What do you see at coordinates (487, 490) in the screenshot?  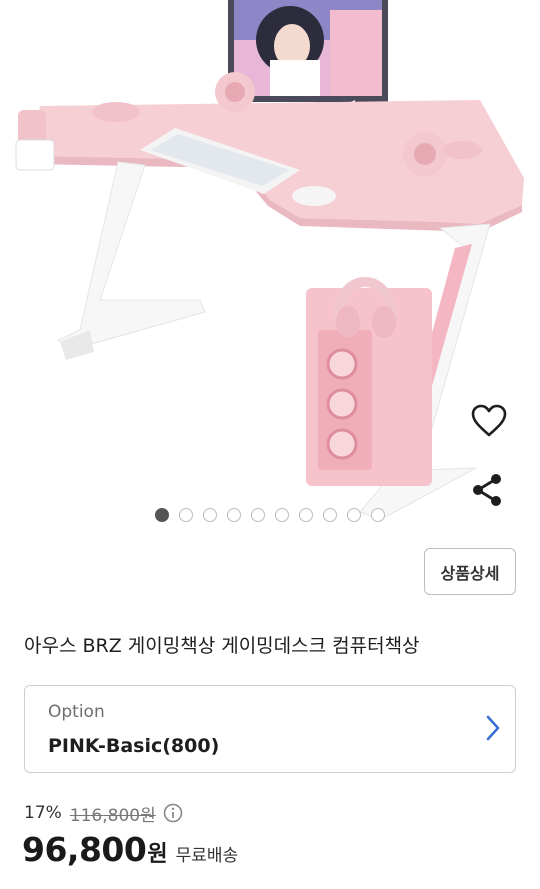 I see `share-icon` at bounding box center [487, 490].